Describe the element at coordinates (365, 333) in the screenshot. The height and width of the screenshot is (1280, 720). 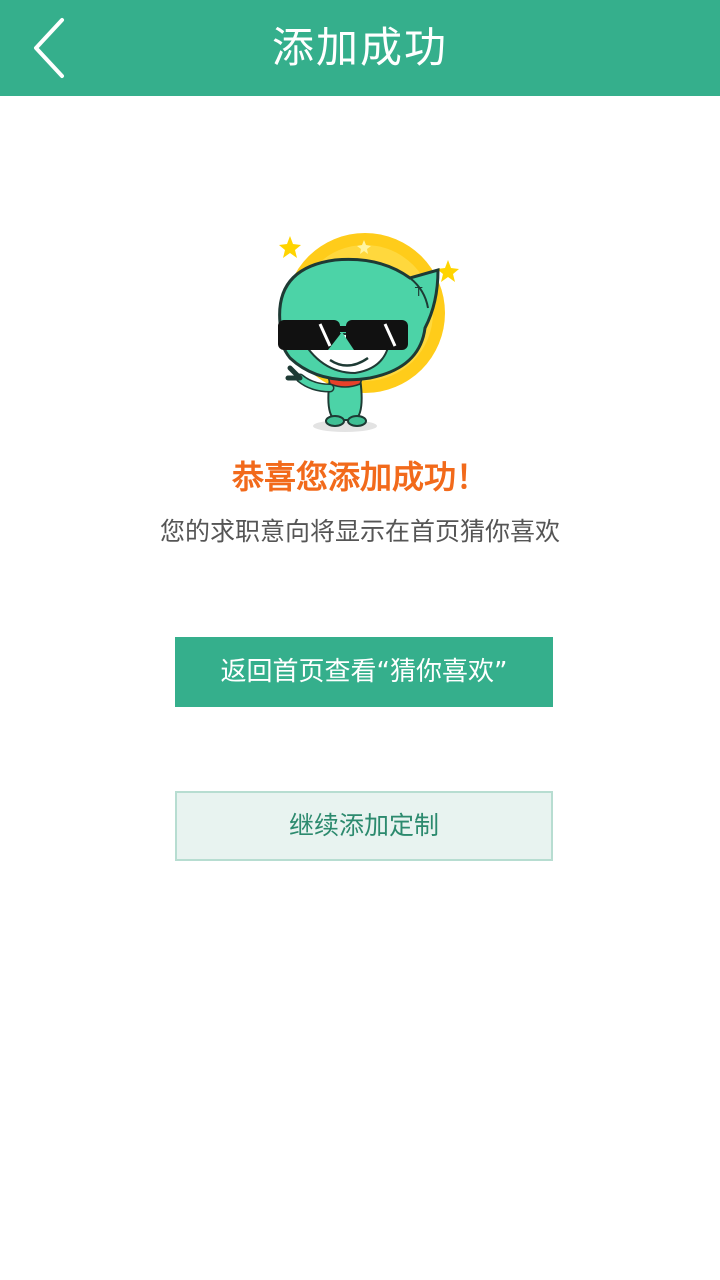
I see `mascot-illustration: T` at that location.